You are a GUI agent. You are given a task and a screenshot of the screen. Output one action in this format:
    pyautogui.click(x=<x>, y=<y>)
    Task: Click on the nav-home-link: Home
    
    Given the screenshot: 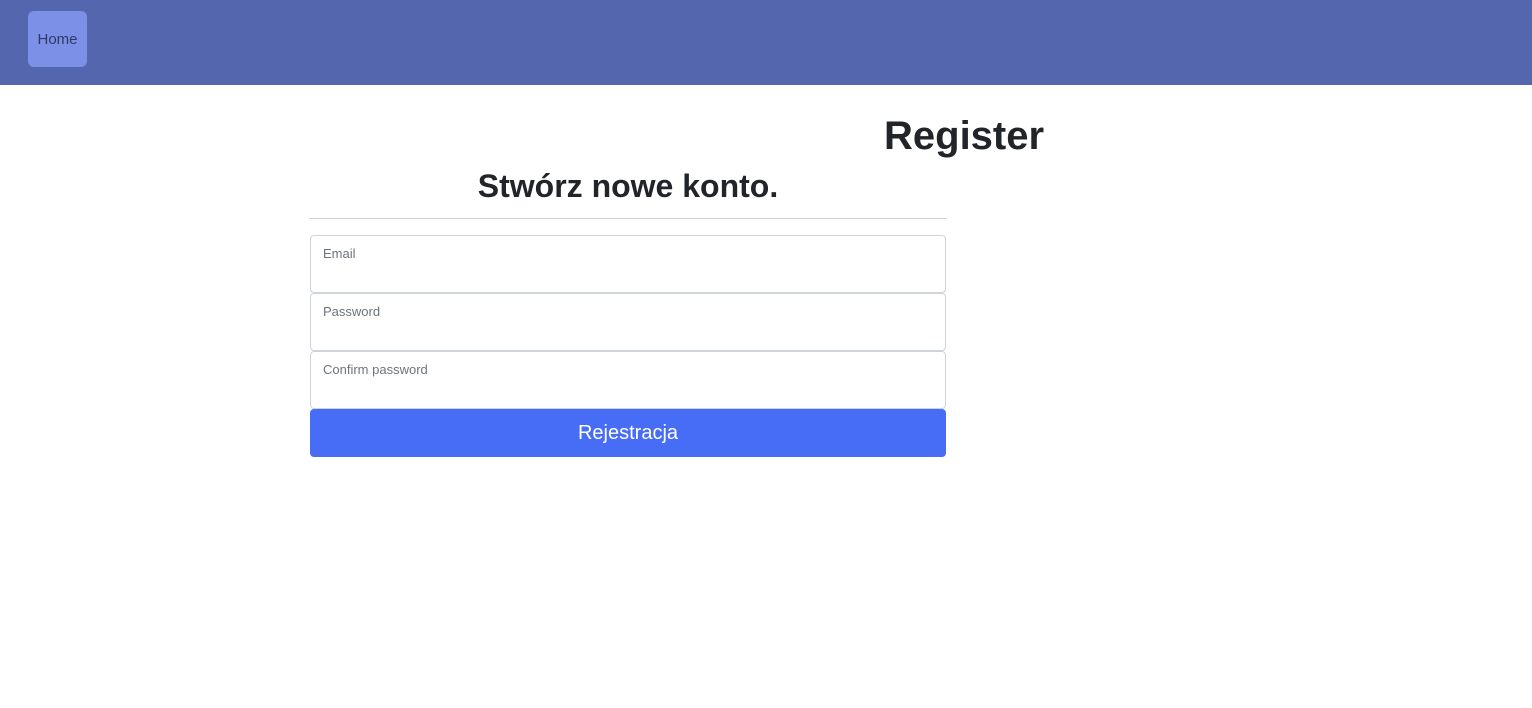 What is the action you would take?
    pyautogui.click(x=57, y=39)
    